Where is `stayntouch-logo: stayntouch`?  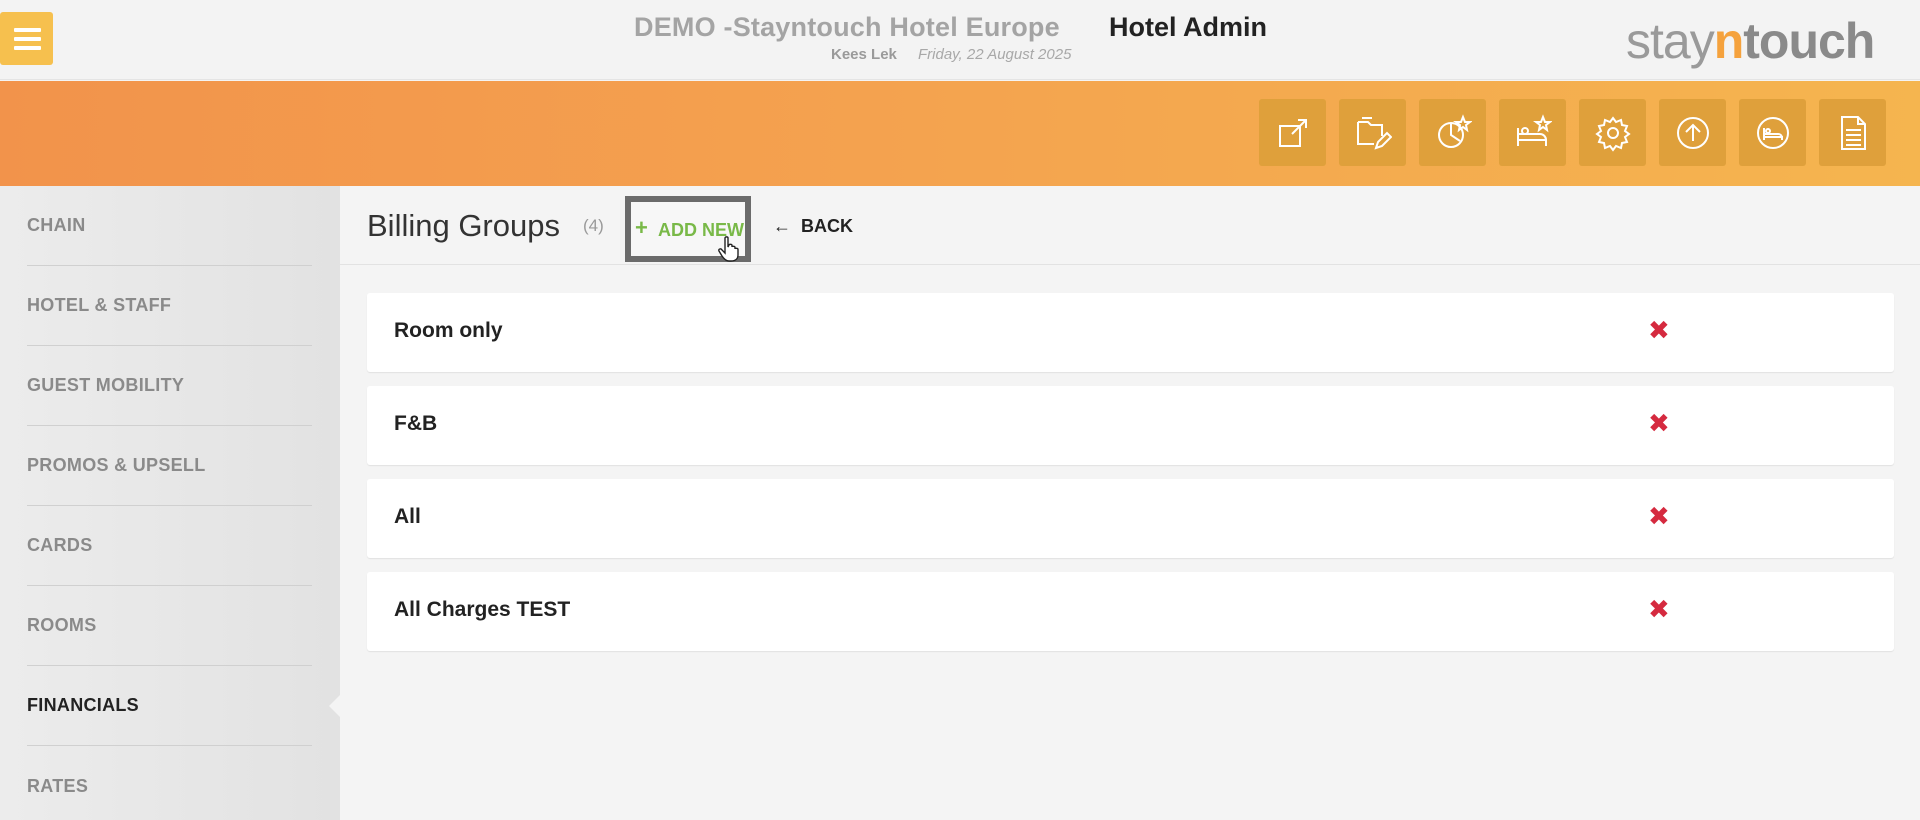 stayntouch-logo: stayntouch is located at coordinates (1750, 41).